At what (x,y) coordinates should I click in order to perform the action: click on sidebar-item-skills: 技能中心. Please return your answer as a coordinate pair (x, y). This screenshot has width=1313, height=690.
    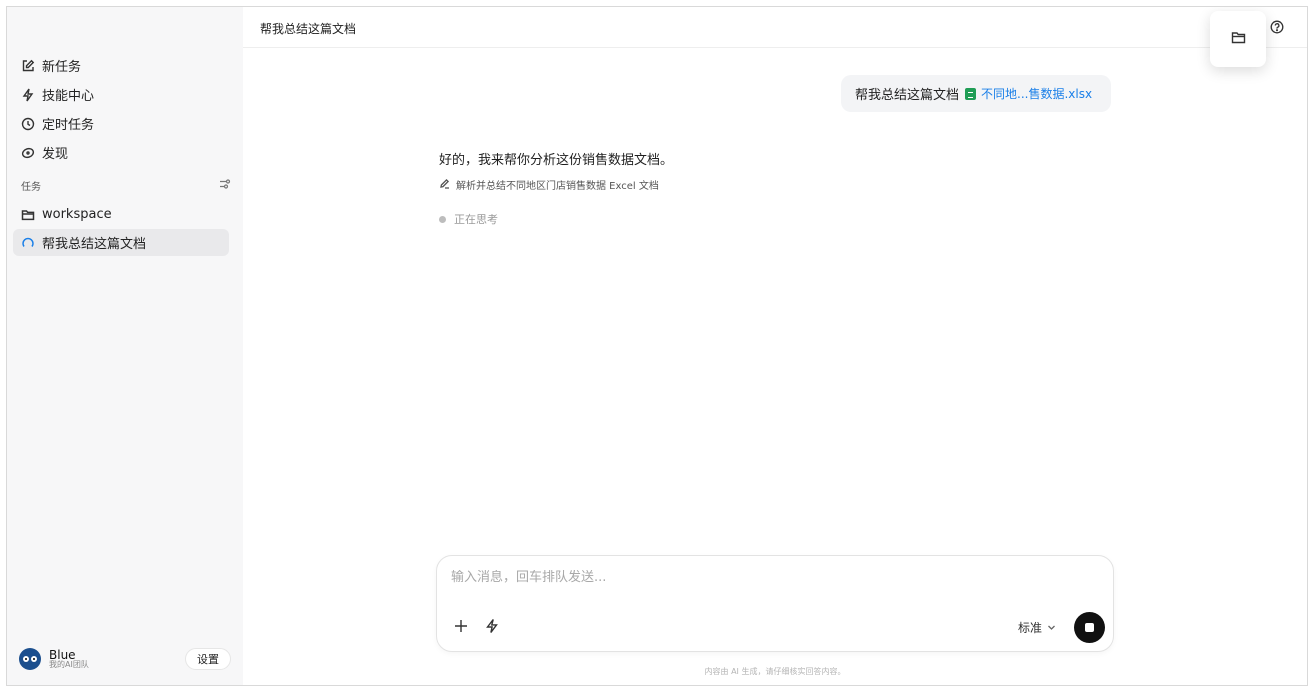
    Looking at the image, I should click on (121, 94).